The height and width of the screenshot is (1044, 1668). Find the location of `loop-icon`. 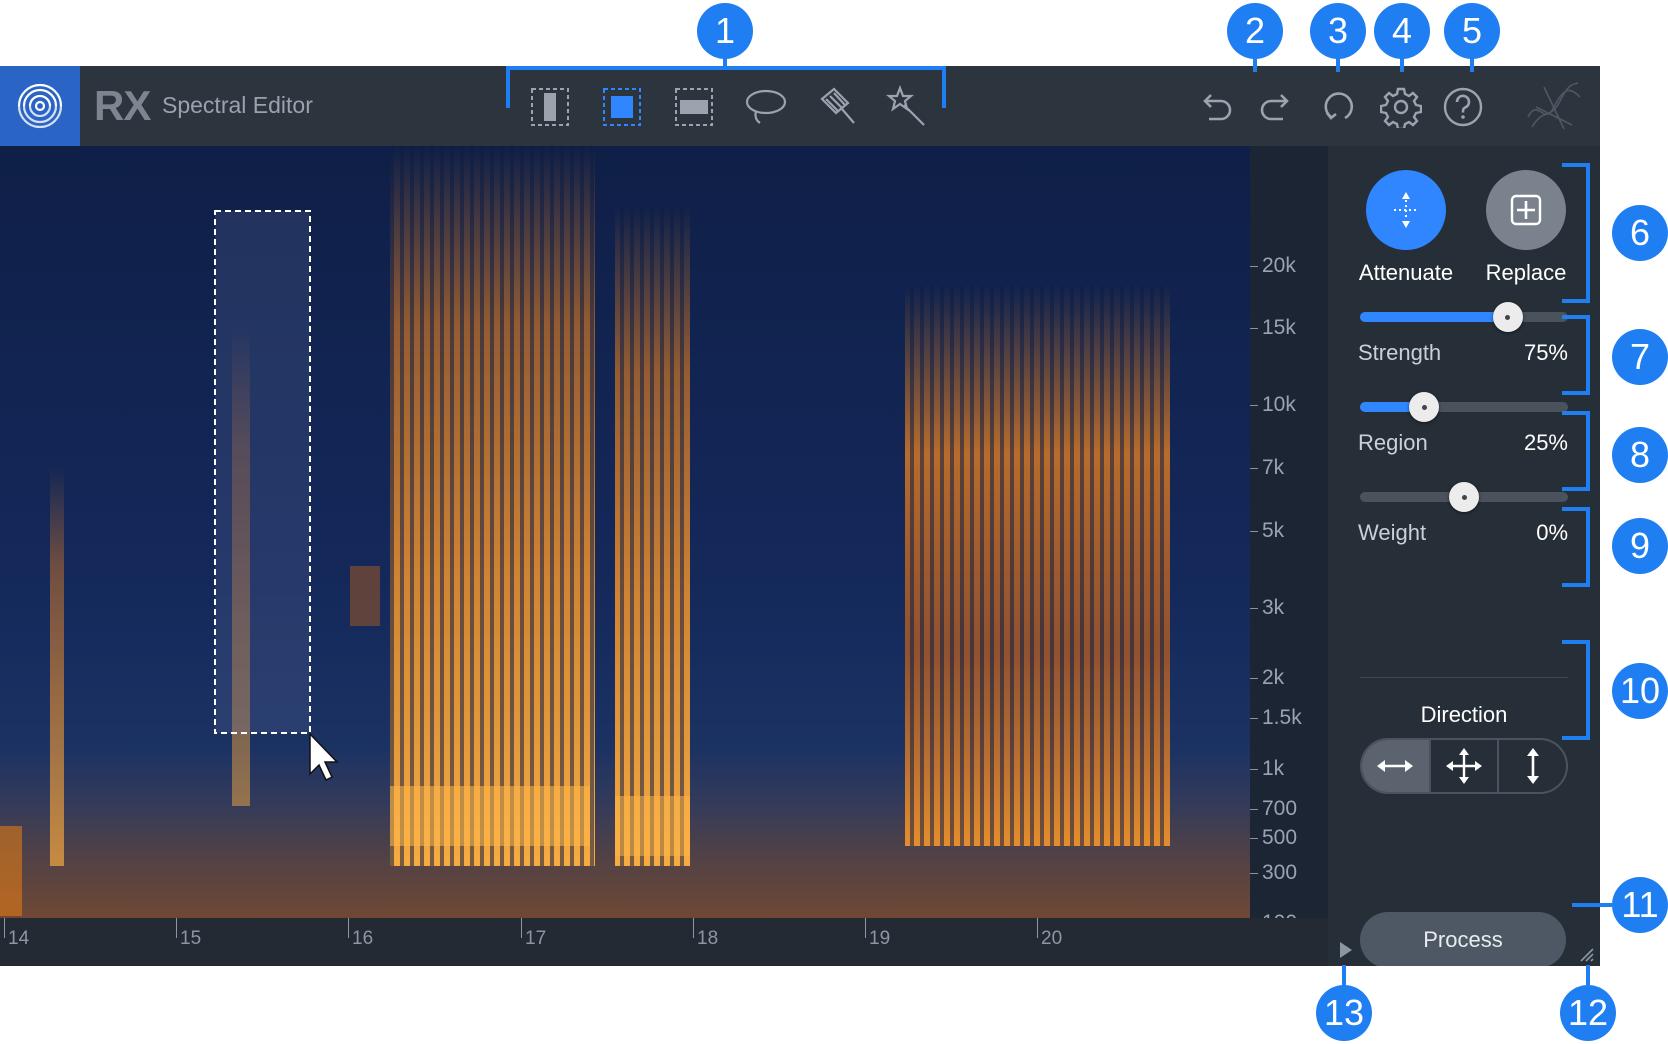

loop-icon is located at coordinates (1339, 106).